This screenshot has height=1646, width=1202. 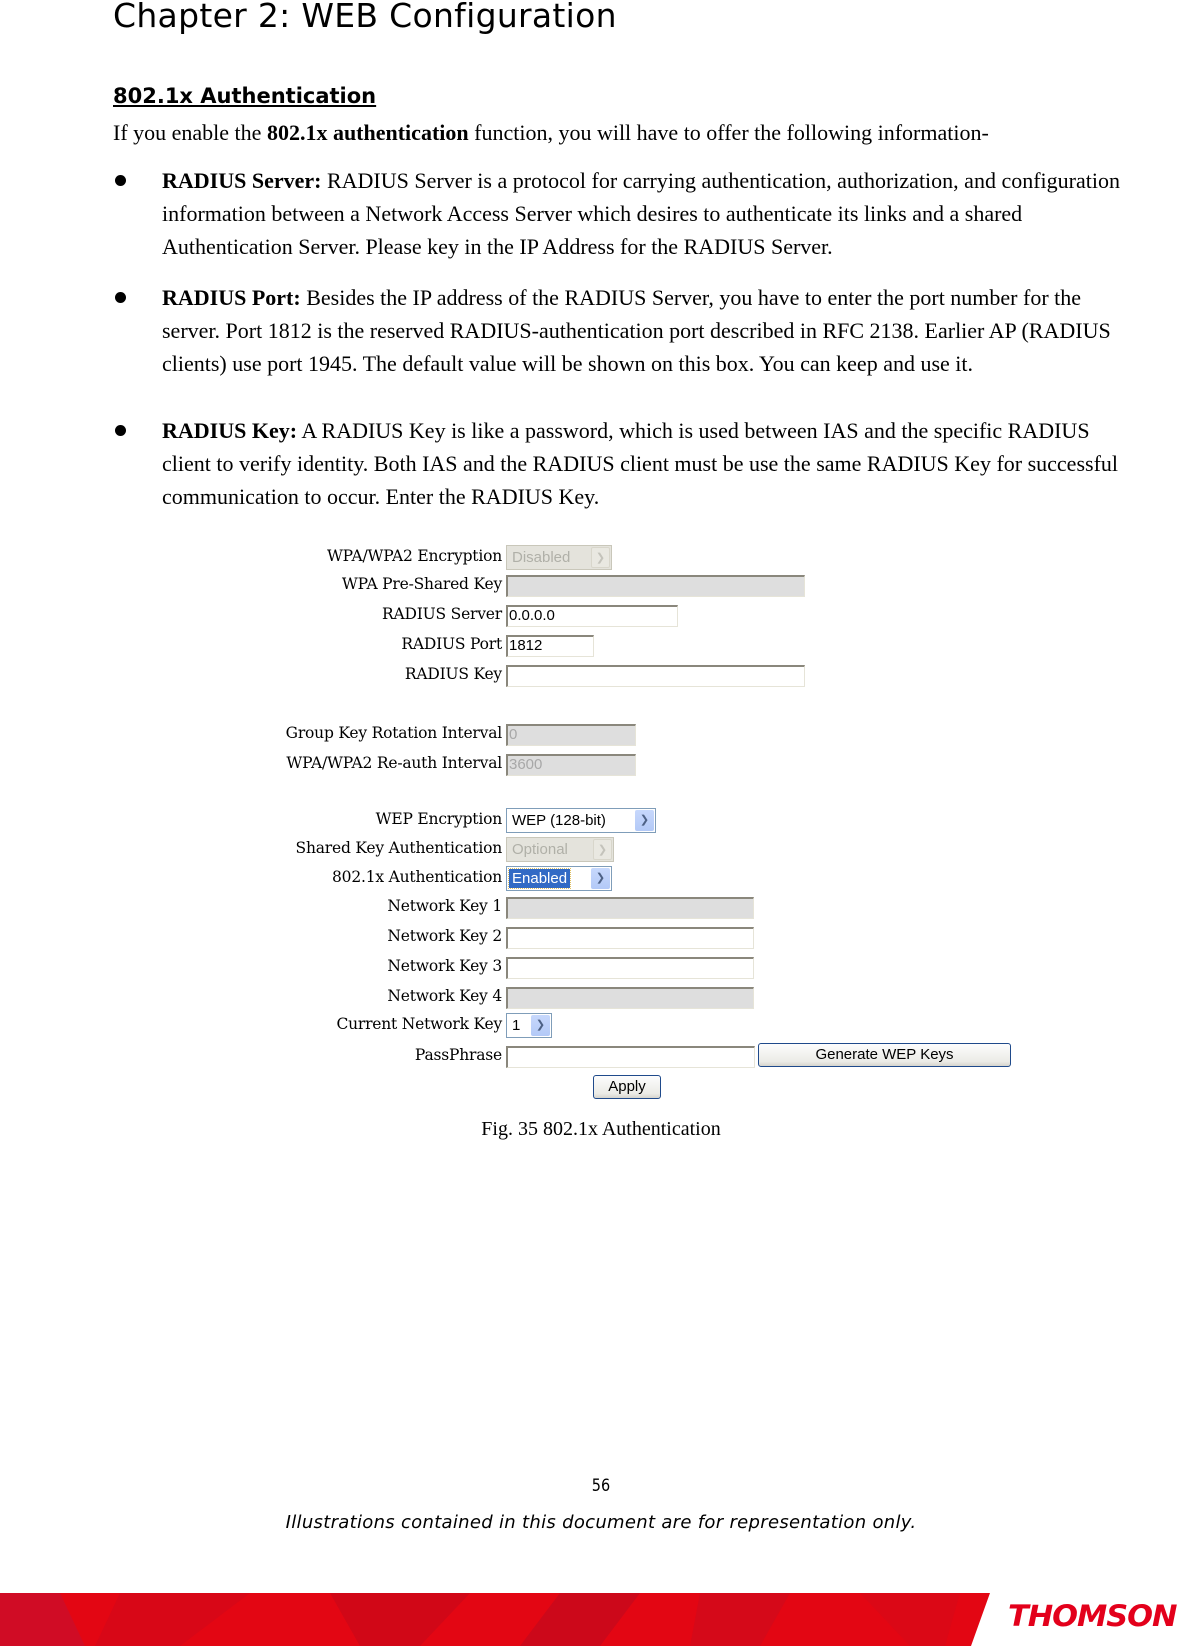 I want to click on chapter-title: Chapter 2: WEB Configuration, so click(x=365, y=17).